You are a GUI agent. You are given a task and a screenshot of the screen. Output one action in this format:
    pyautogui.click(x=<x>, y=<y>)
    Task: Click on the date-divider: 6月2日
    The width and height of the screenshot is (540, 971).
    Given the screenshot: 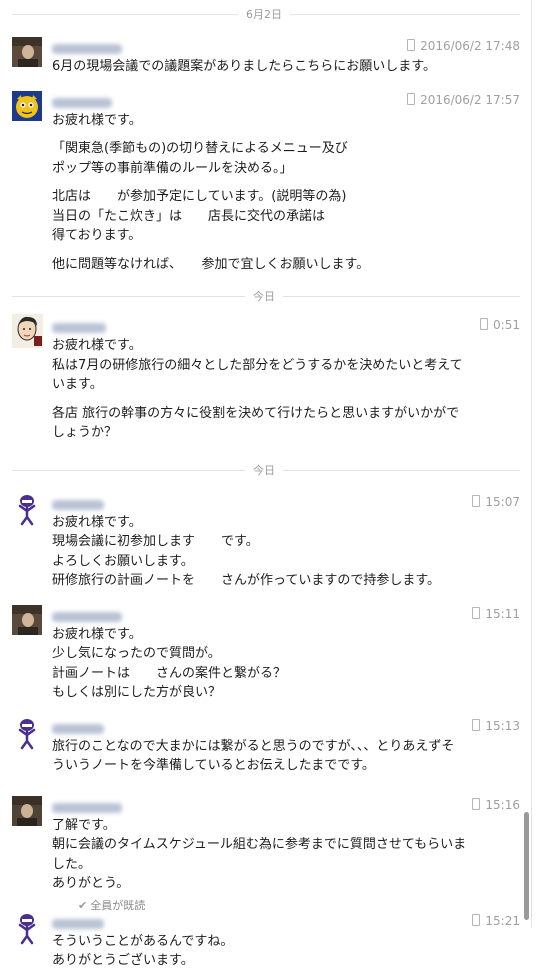 What is the action you would take?
    pyautogui.click(x=264, y=14)
    